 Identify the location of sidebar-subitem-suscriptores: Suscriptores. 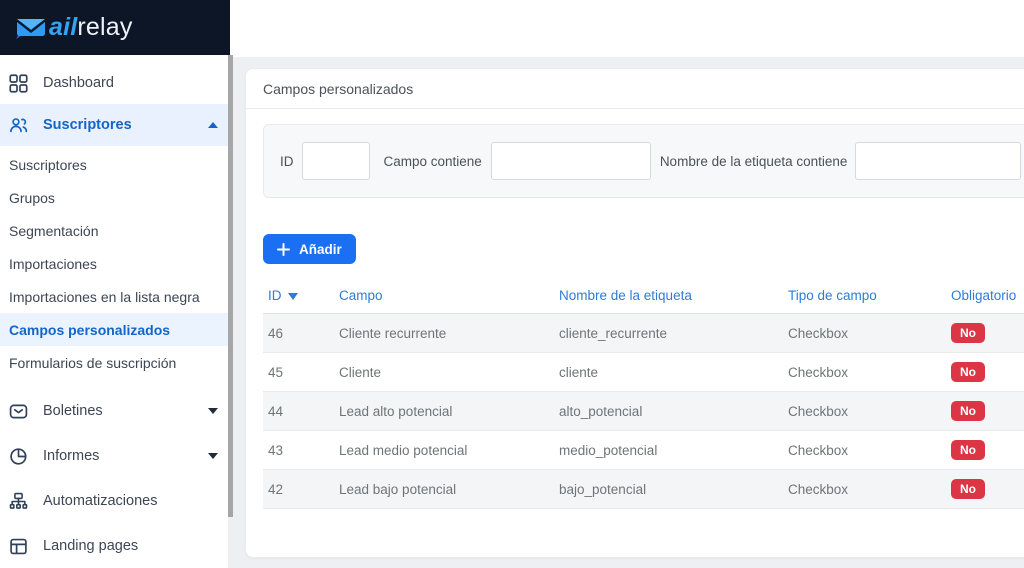
(115, 164).